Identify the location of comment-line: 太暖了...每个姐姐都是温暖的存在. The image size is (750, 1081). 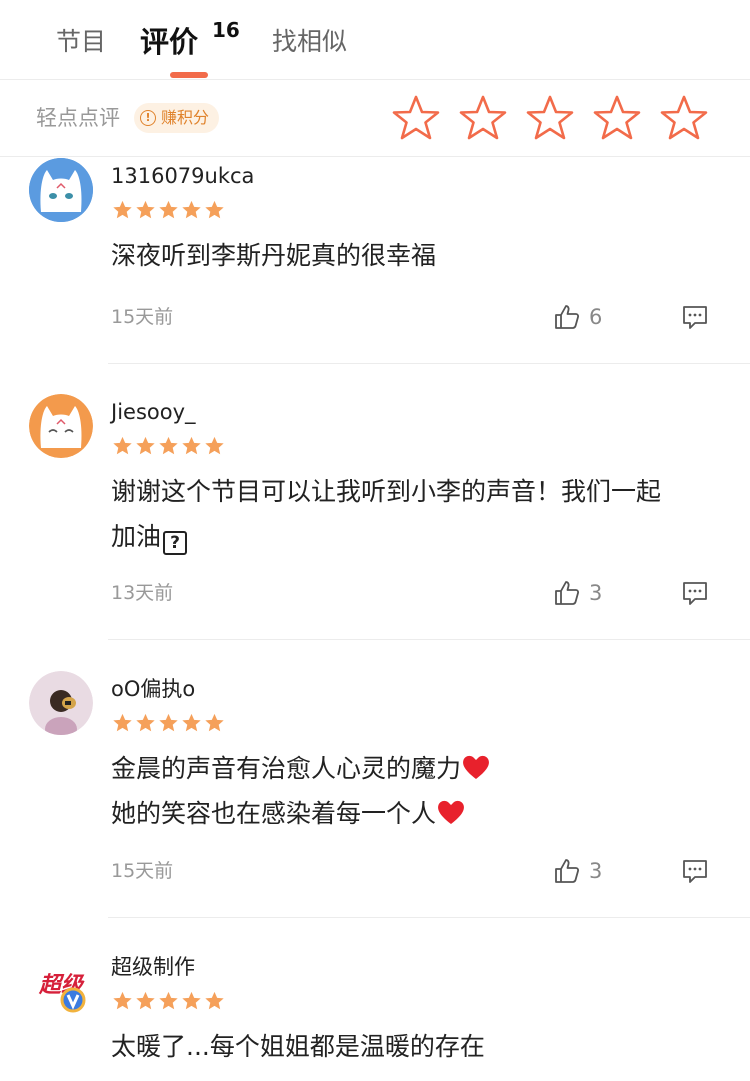
(298, 1046).